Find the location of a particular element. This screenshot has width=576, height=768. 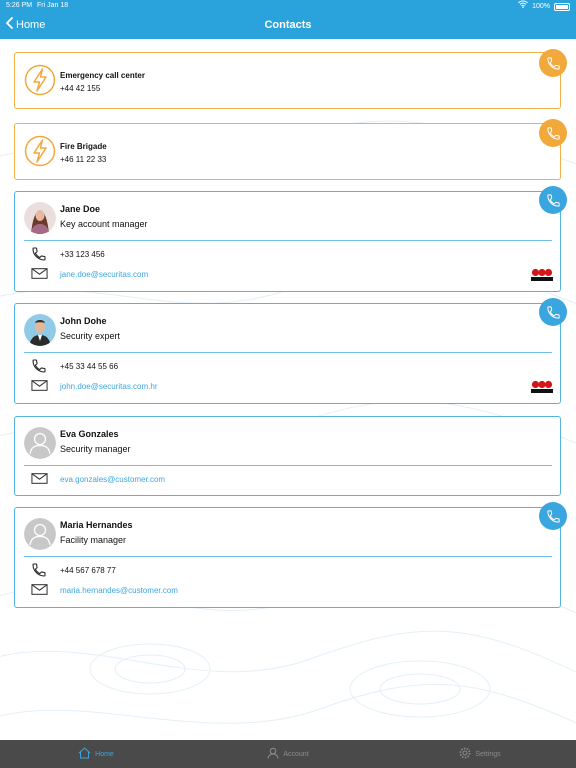

status-date: Fri Jan 18 is located at coordinates (53, 5).